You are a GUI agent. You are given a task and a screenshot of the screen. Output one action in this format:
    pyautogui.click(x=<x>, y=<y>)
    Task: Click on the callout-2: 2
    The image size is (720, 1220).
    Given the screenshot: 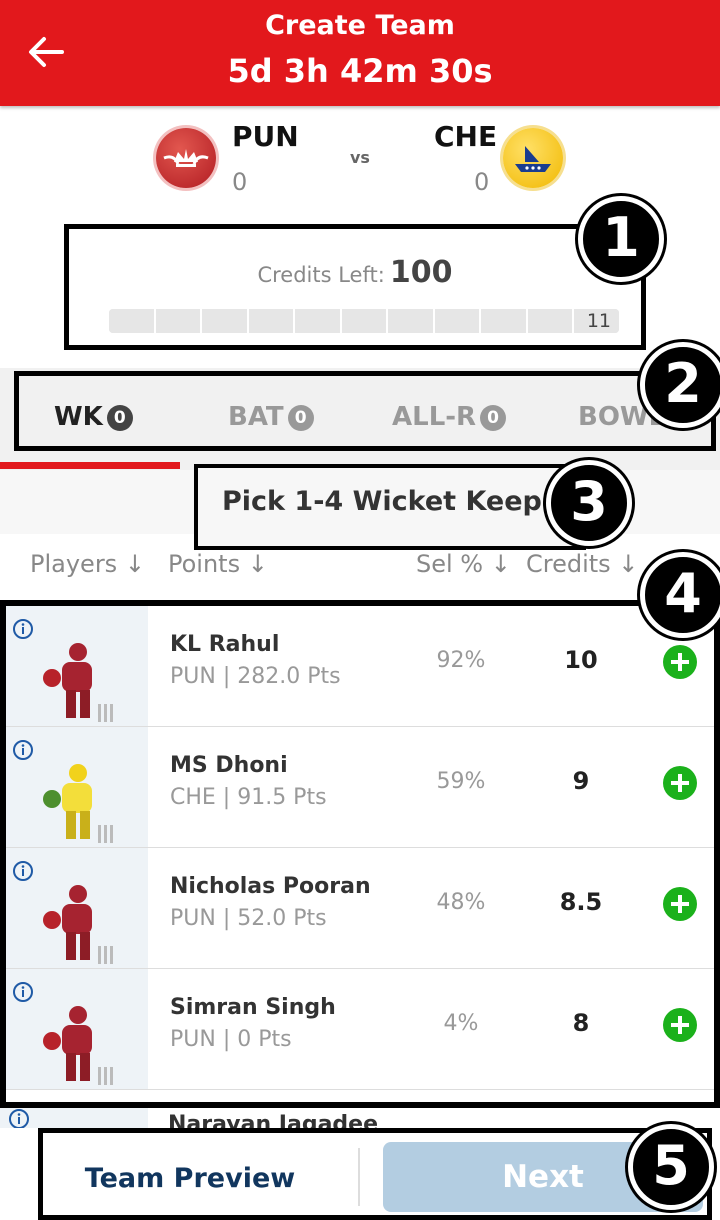 What is the action you would take?
    pyautogui.click(x=680, y=385)
    